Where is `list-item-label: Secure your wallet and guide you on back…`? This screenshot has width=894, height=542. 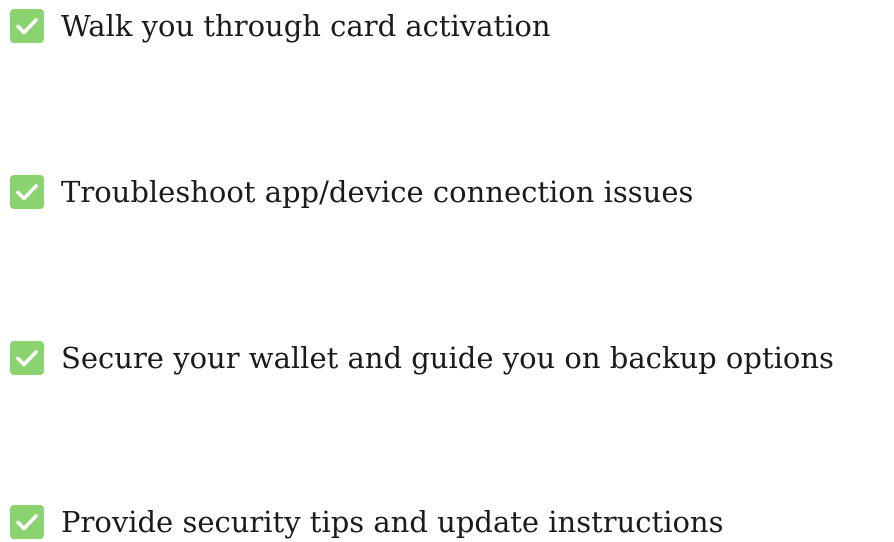
list-item-label: Secure your wallet and guide you on back… is located at coordinates (447, 358).